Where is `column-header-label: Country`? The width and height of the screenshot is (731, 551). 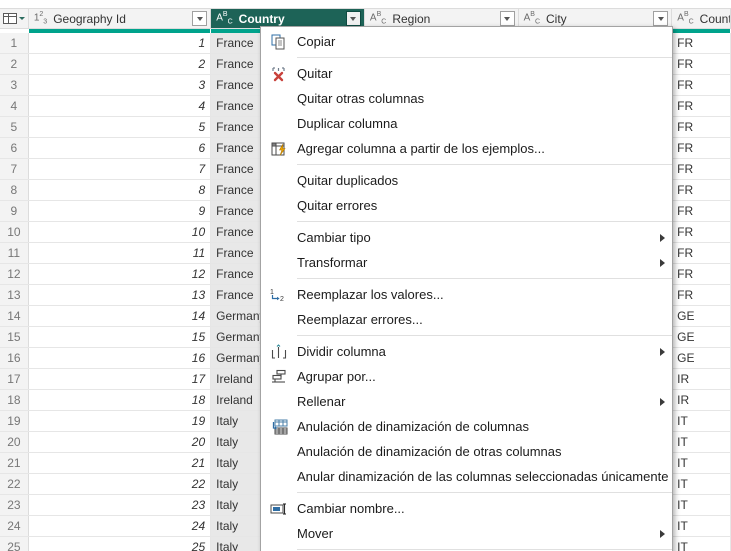 column-header-label: Country is located at coordinates (261, 18).